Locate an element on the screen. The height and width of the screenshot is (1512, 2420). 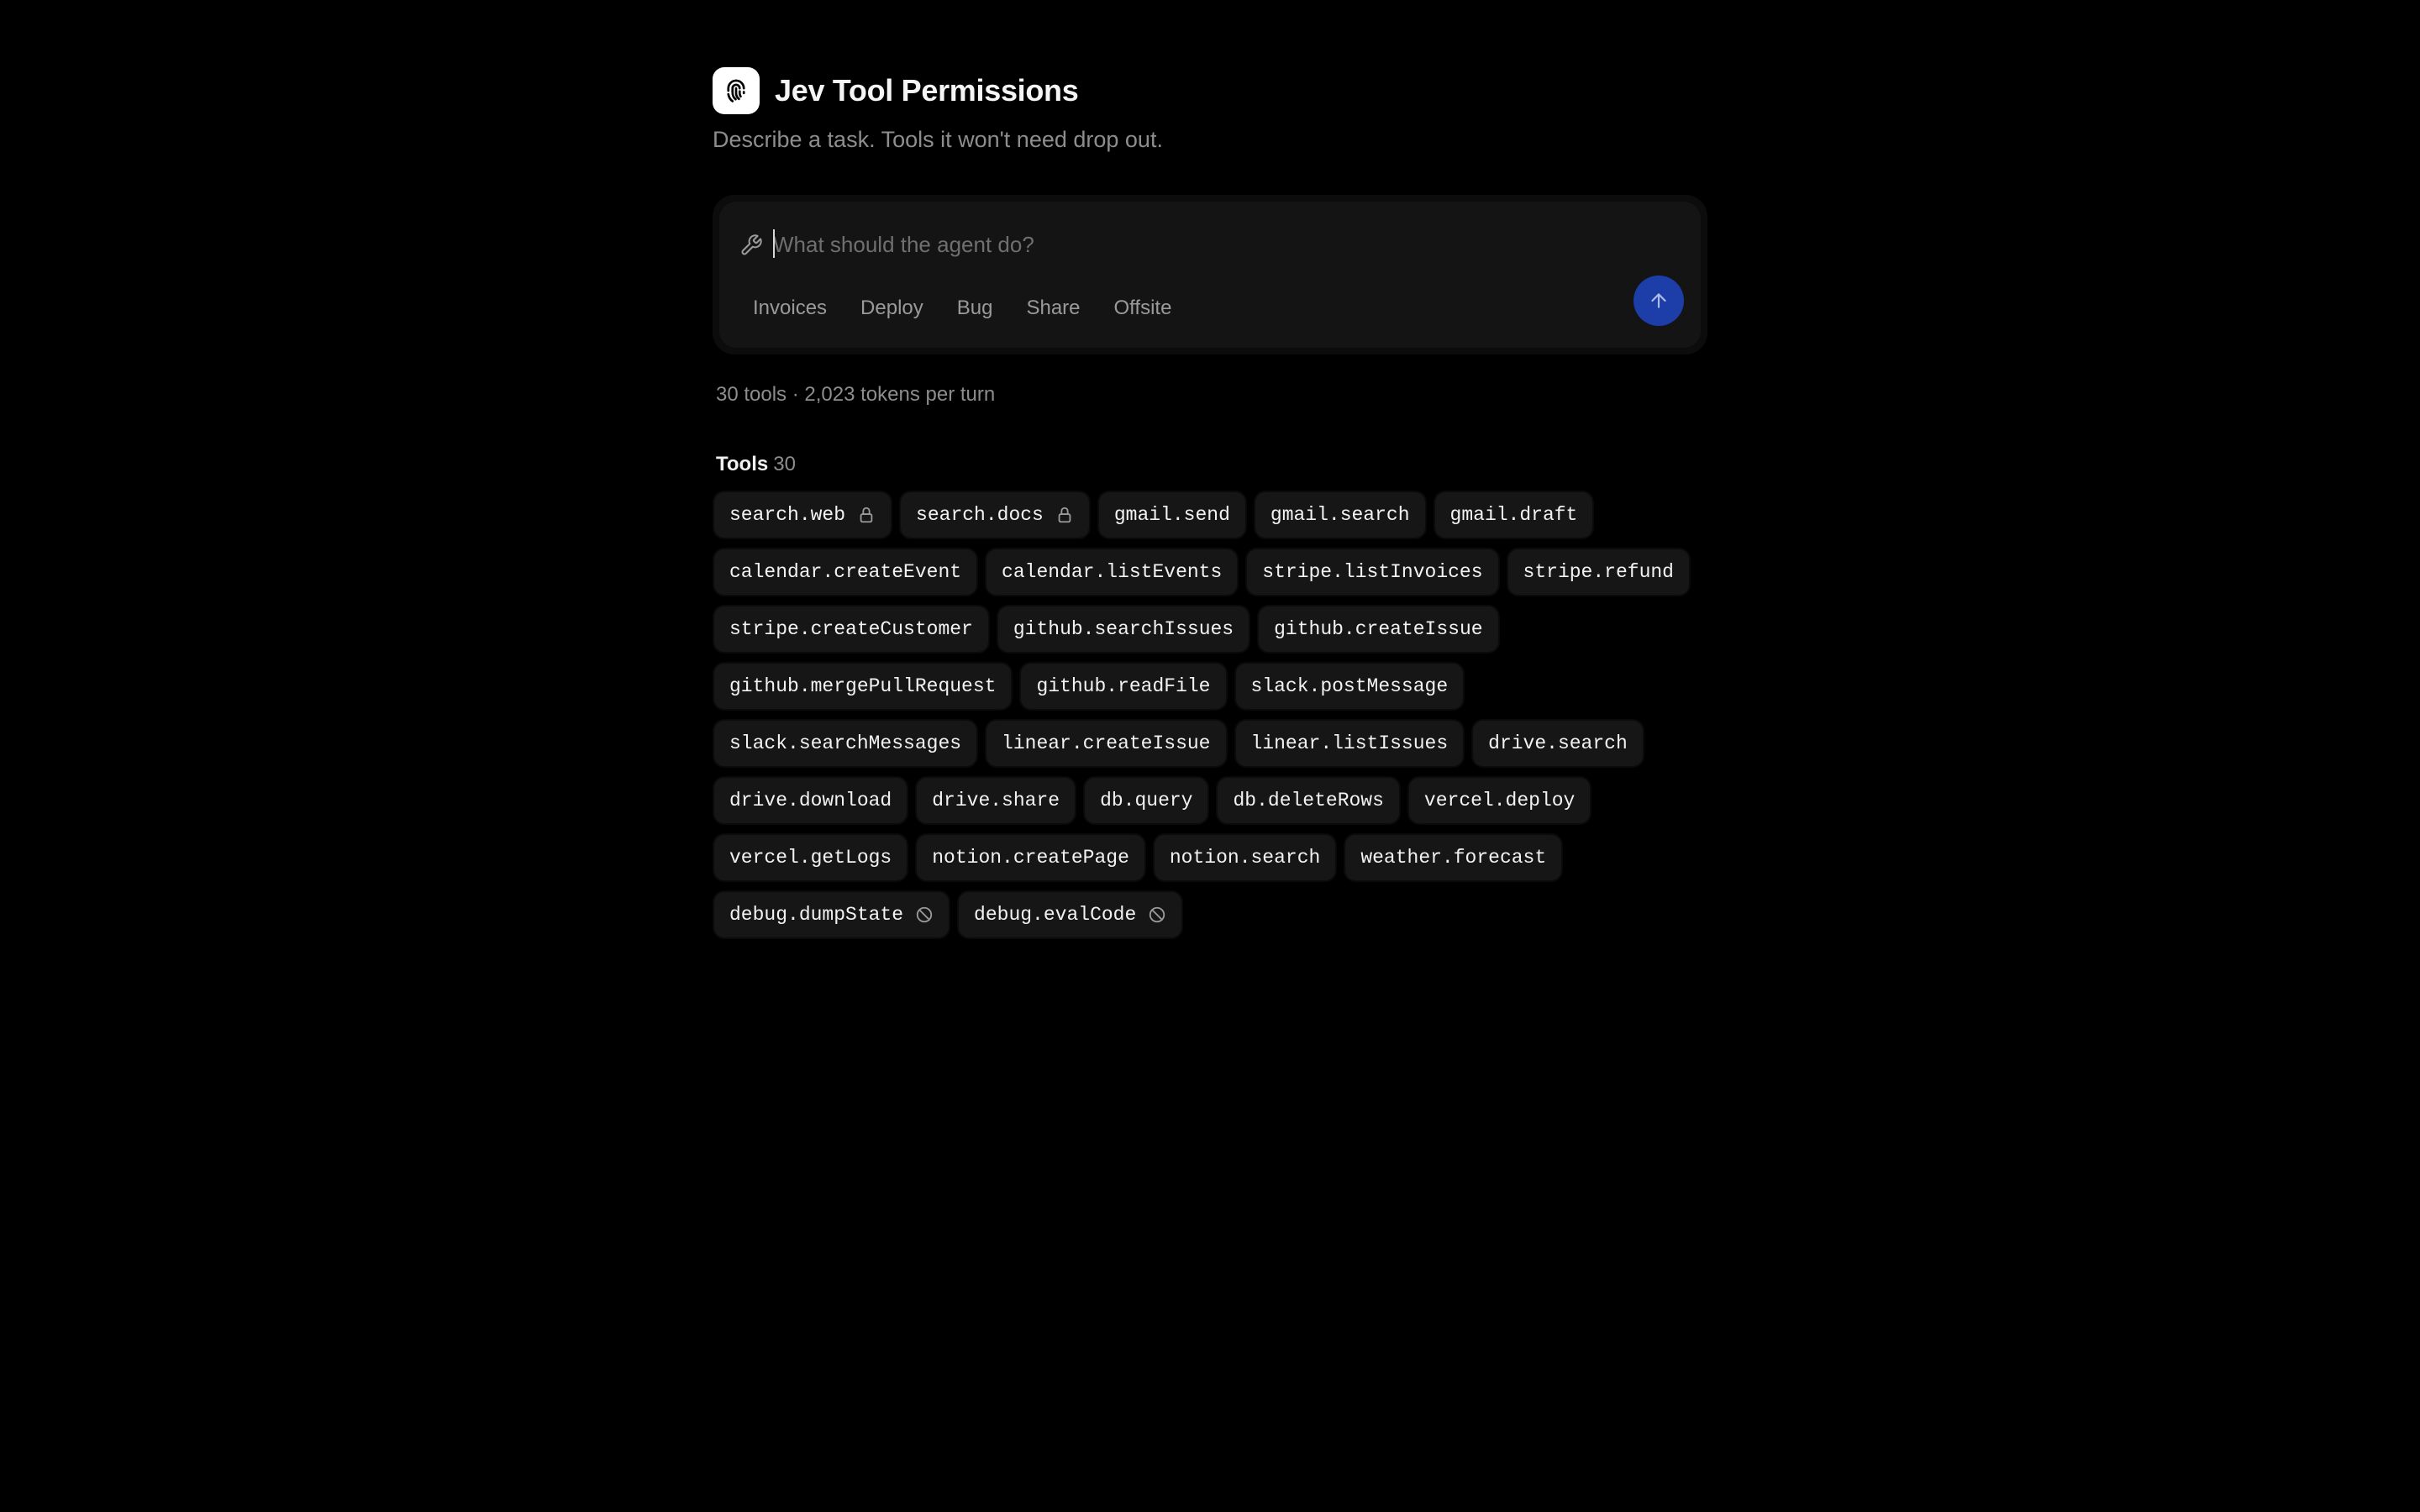
tool-pill: notion.createPage is located at coordinates (1030, 857).